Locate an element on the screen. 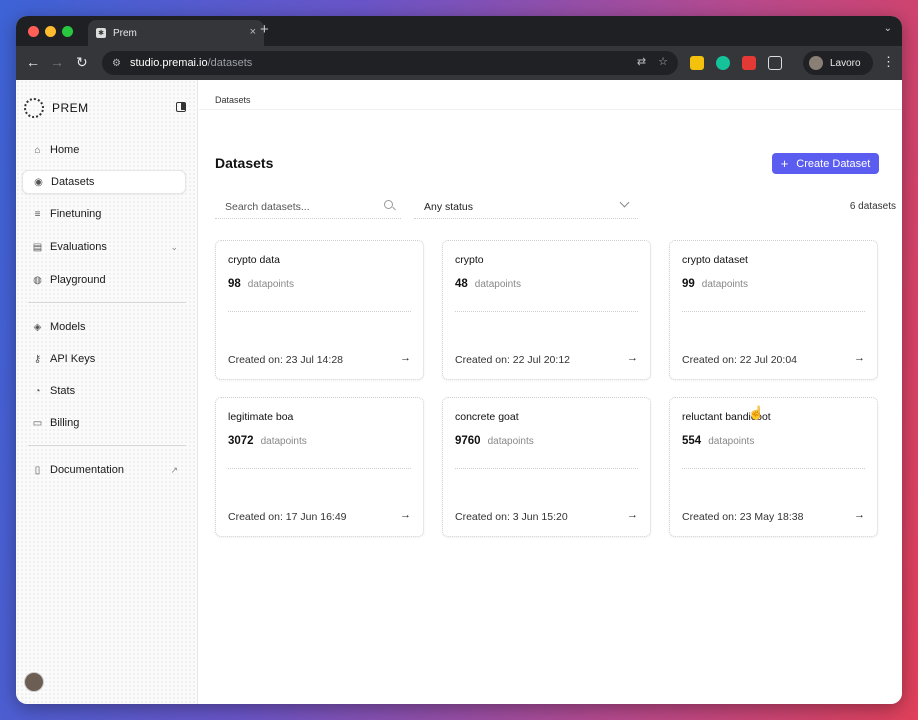 This screenshot has width=918, height=720. sidebar-item-documentation: ▯ Documentation ↗ is located at coordinates (104, 470).